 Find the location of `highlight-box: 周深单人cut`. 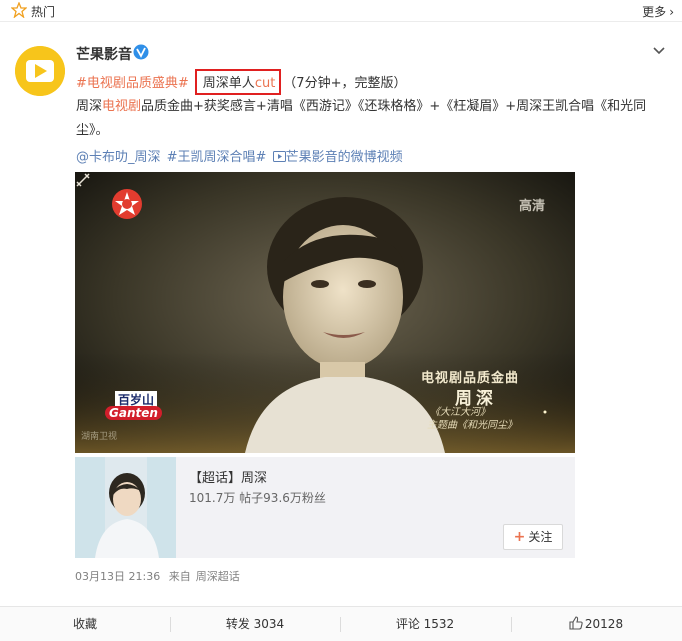

highlight-box: 周深单人cut is located at coordinates (238, 82).